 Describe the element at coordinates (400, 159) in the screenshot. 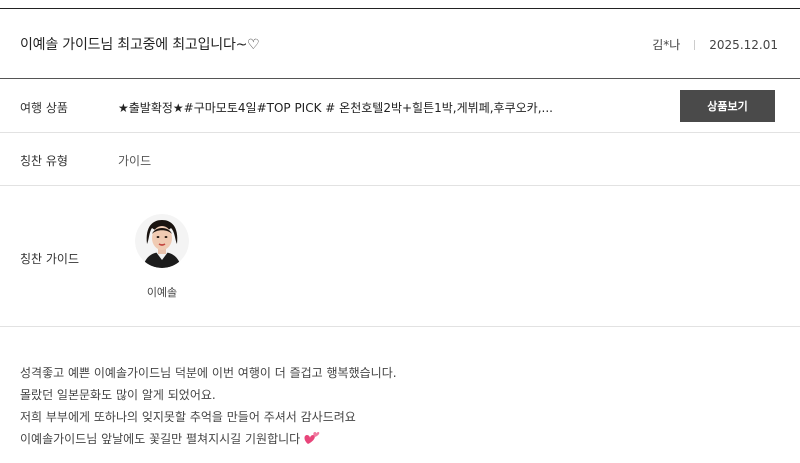

I see `praise-type-row: 칭찬 유형 가이드` at that location.